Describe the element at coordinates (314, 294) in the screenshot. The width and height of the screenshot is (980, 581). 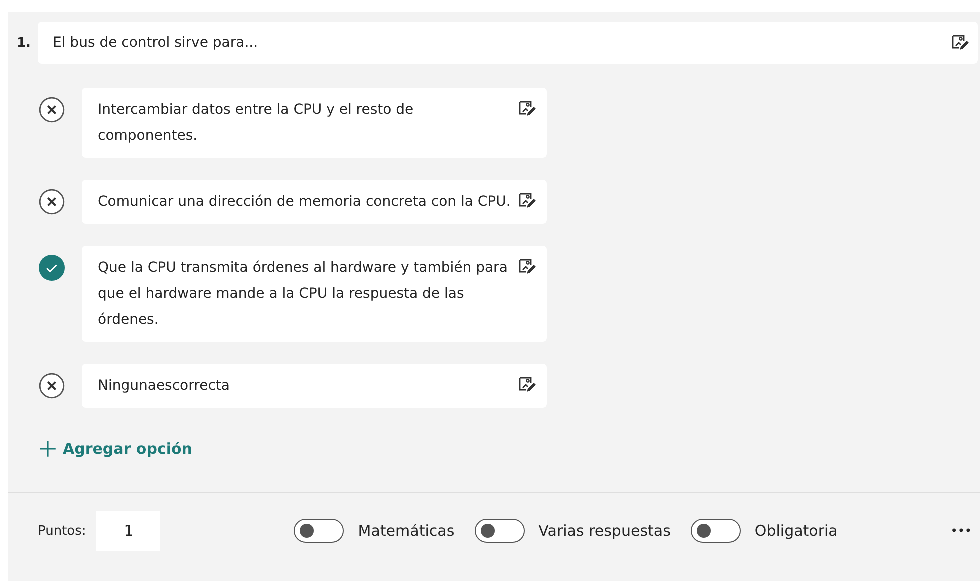
I see `option-field: Que la CPU transmita órdenes al hardware y también para que el hardware mande a la CPU la respuesta de las órdenes.` at that location.